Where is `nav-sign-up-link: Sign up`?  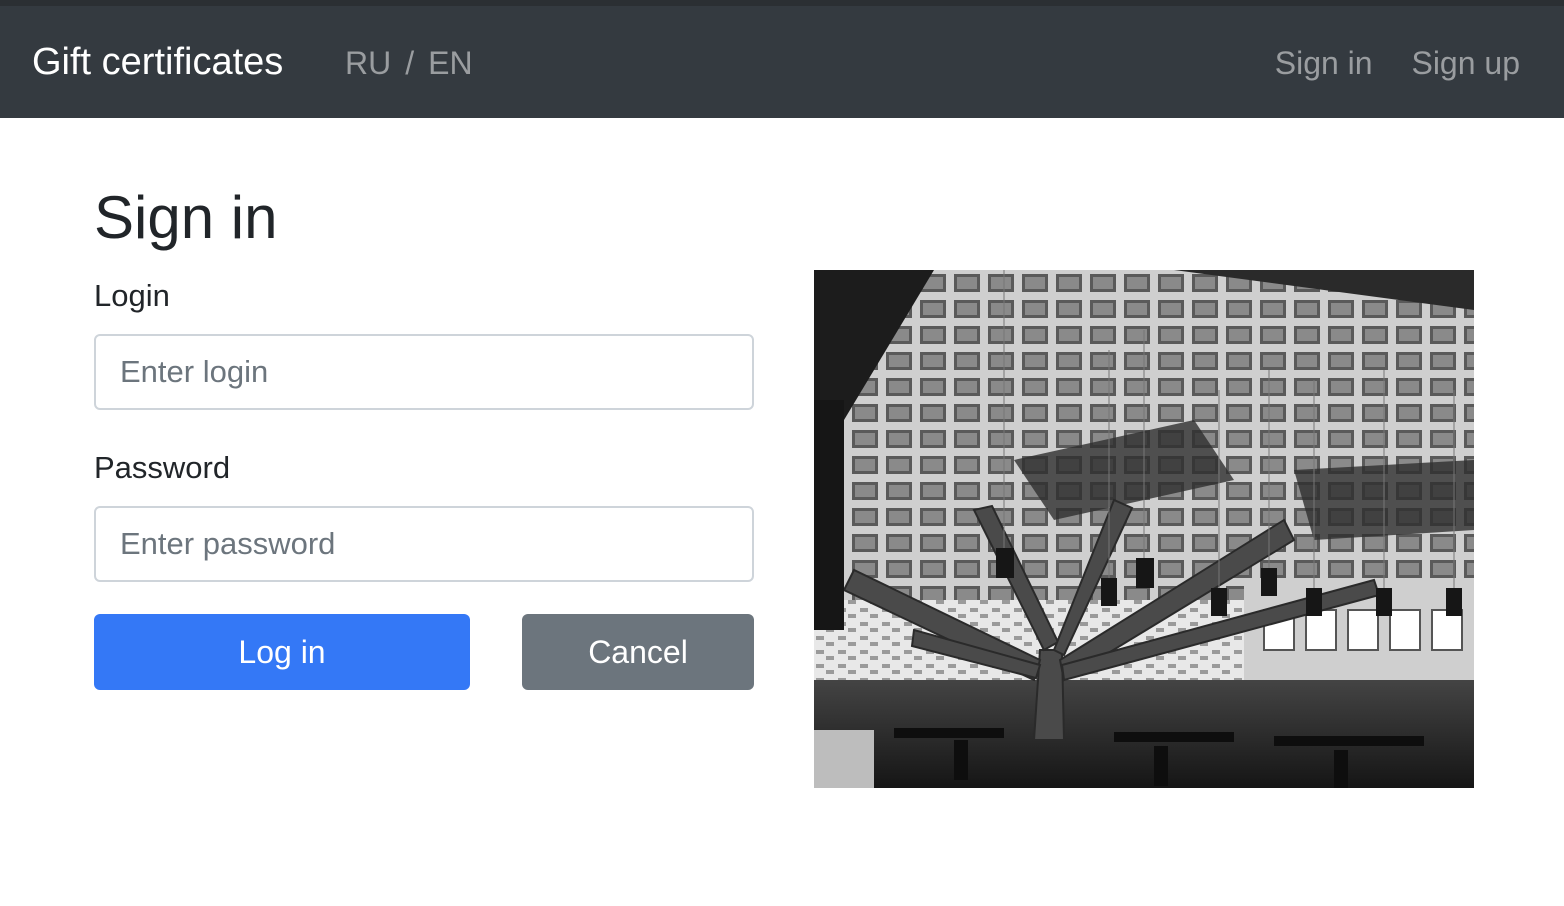
nav-sign-up-link: Sign up is located at coordinates (1465, 63).